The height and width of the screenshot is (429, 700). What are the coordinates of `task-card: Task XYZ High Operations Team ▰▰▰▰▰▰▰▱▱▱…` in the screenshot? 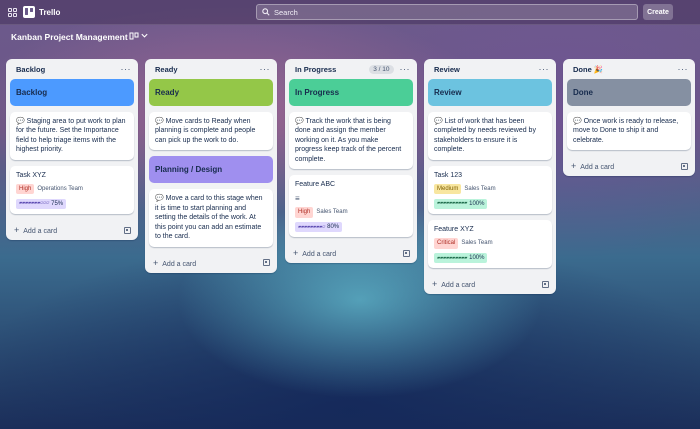 It's located at (72, 190).